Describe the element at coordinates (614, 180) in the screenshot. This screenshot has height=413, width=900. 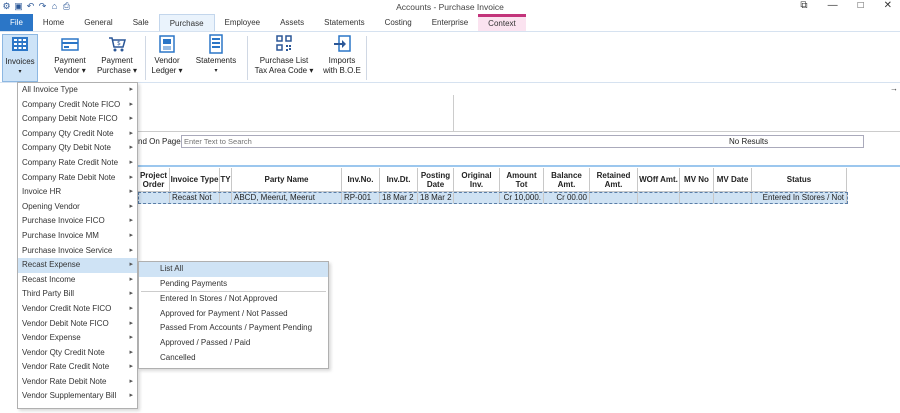
I see `column-header-retained-amt: Retained Amt.` at that location.